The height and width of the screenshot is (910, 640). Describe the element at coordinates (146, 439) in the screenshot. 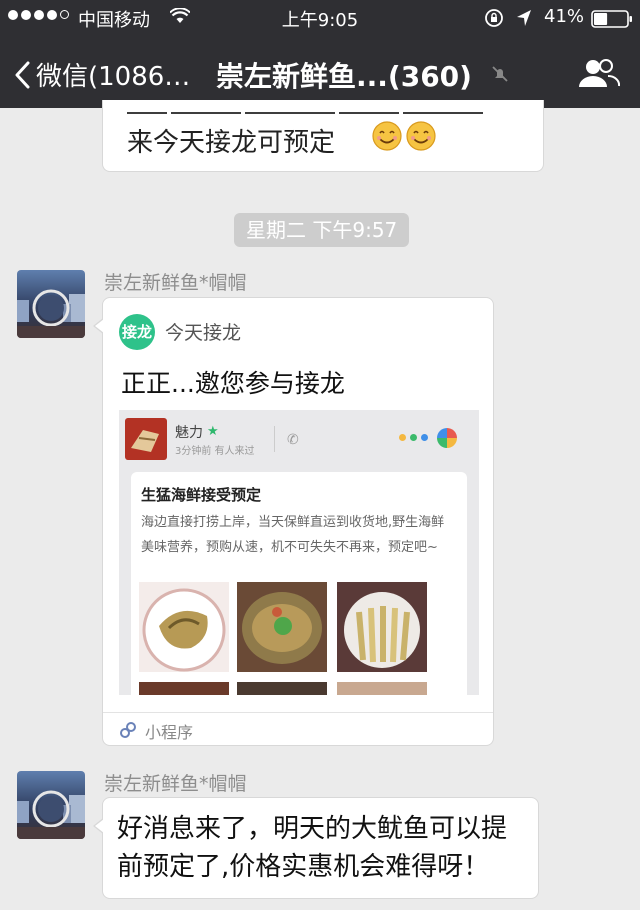

I see `poster-avatar` at that location.